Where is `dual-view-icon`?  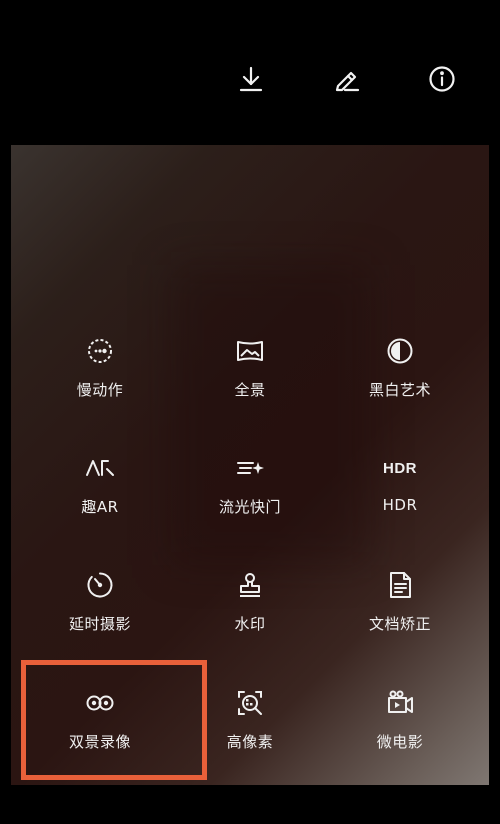 dual-view-icon is located at coordinates (100, 703).